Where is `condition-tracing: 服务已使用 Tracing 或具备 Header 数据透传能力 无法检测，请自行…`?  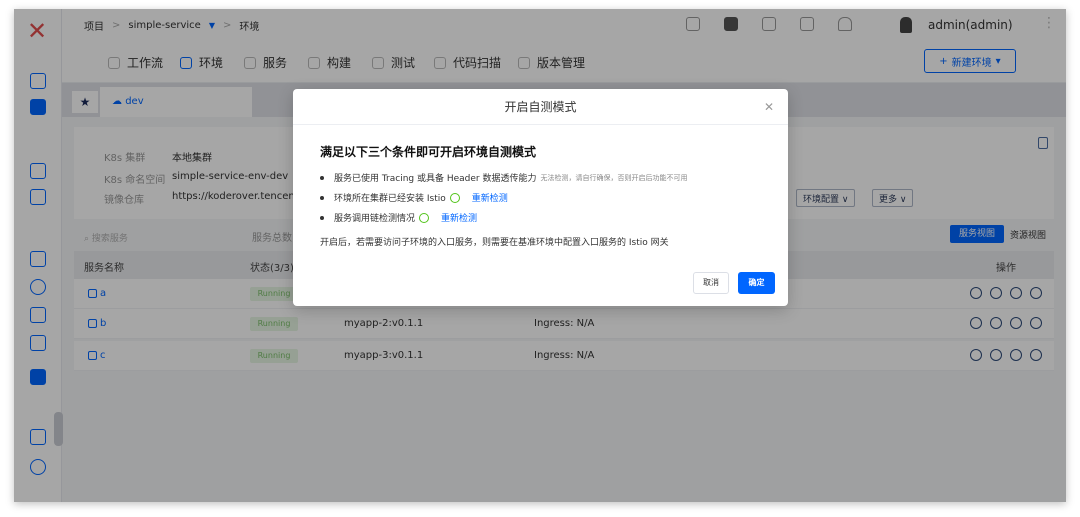 condition-tracing: 服务已使用 Tracing 或具备 Header 数据透传能力 无法检测，请自行… is located at coordinates (503, 177).